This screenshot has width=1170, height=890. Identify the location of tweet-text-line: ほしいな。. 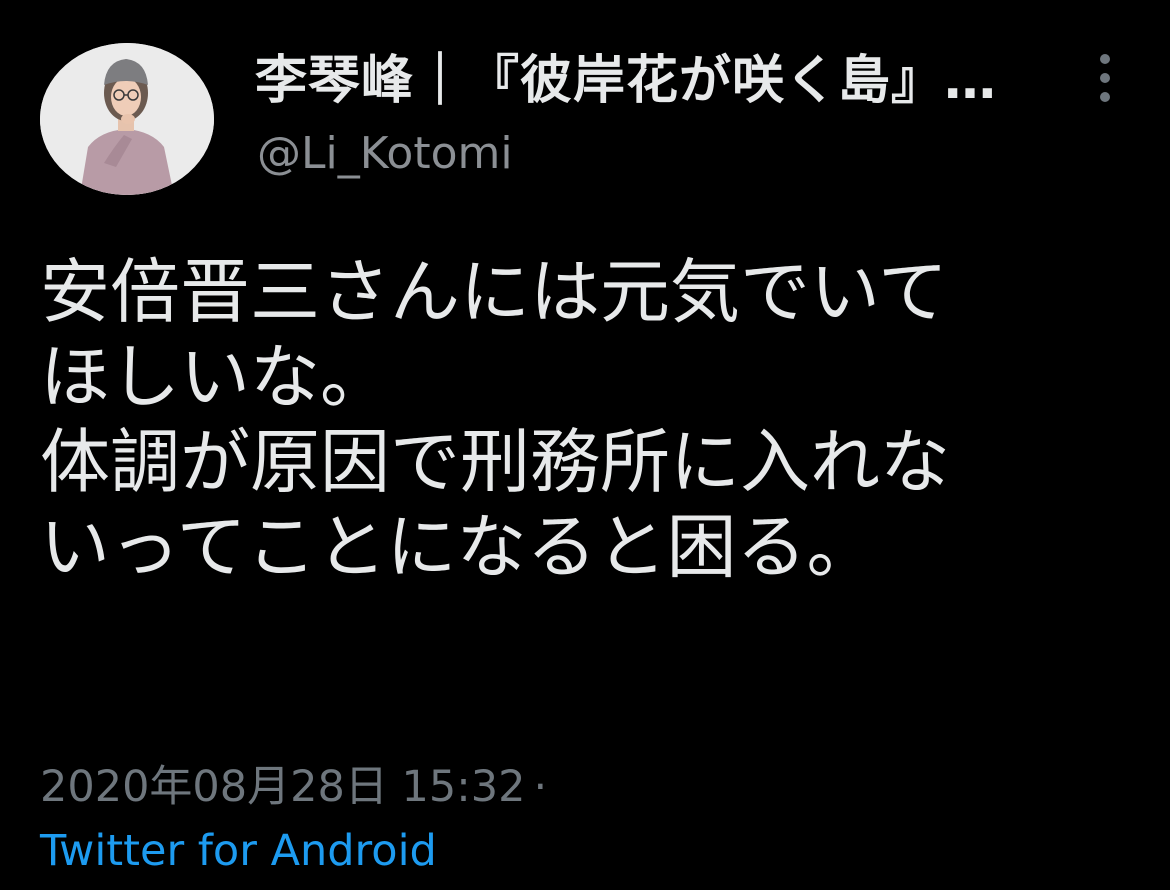
(215, 377).